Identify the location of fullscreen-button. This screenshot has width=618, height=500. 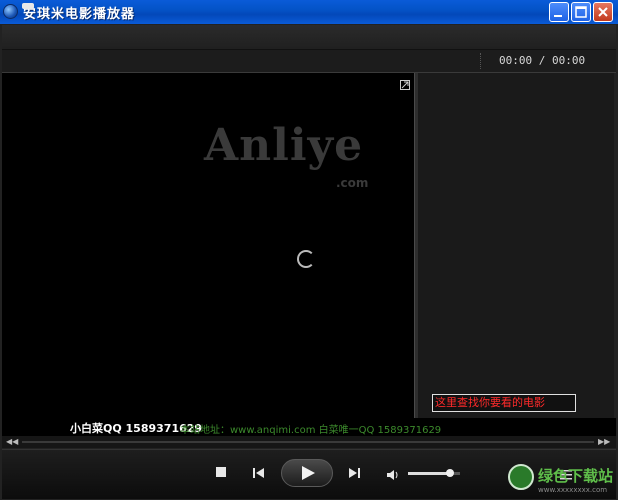
(405, 85).